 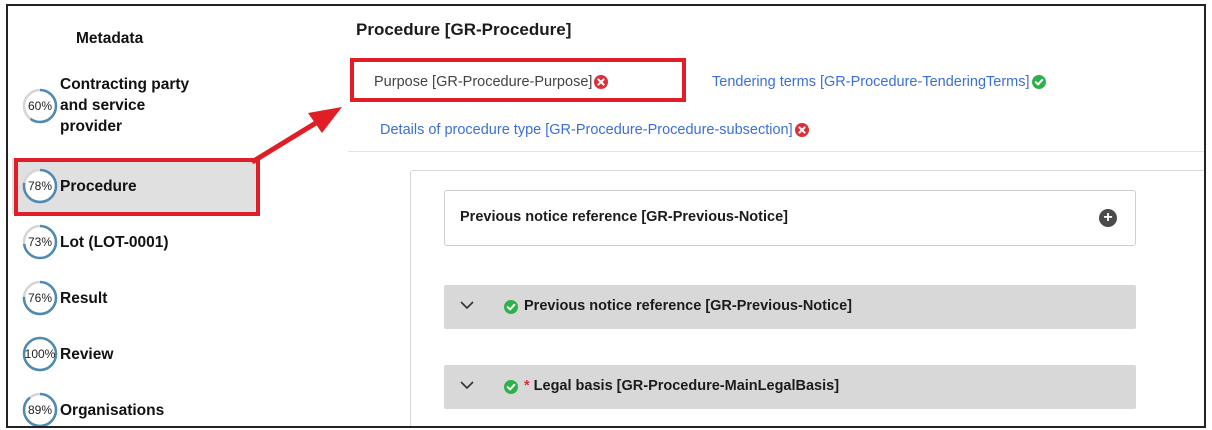 I want to click on progress-ring-icon: 89%, so click(x=40, y=409).